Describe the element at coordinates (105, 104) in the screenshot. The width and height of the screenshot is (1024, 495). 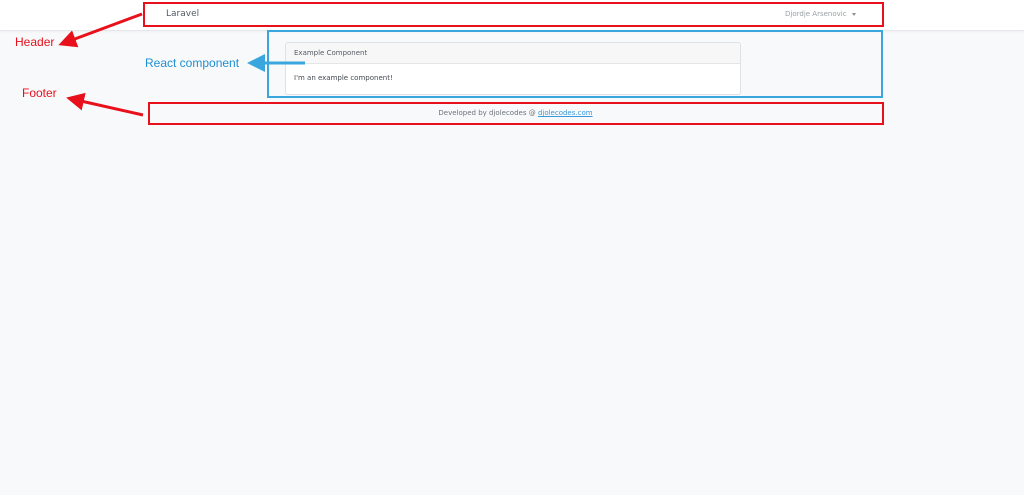
I see `footer-arrow` at that location.